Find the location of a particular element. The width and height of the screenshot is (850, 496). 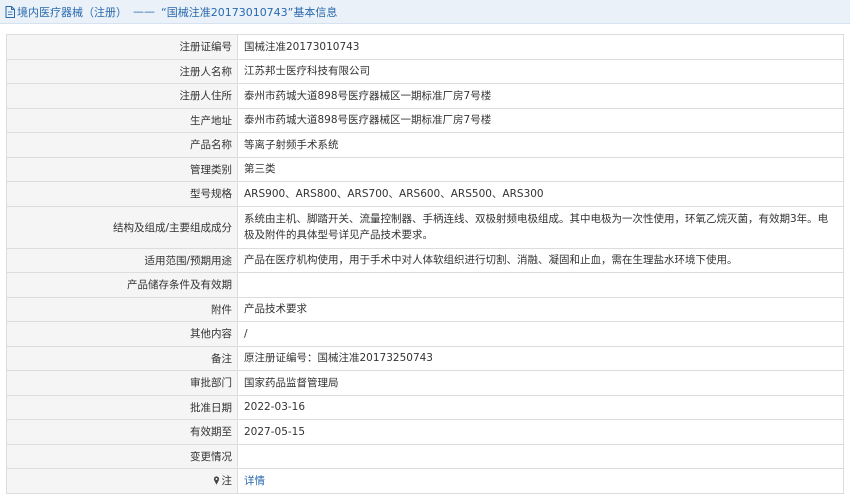

row-value: 国家药品监督管理局 is located at coordinates (540, 383).